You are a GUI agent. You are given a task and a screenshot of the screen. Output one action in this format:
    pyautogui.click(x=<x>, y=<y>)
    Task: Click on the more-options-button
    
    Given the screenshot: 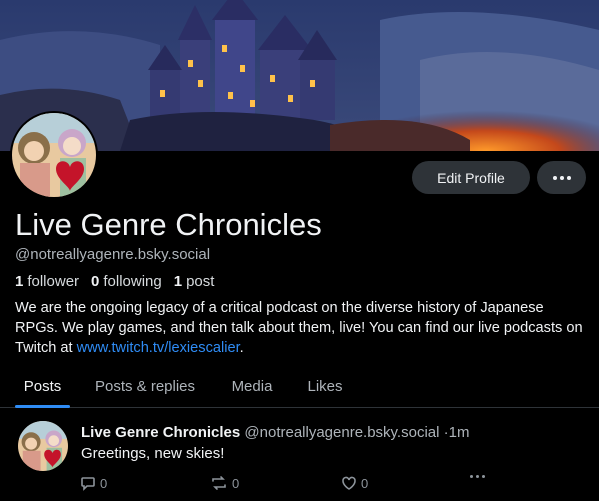 What is the action you would take?
    pyautogui.click(x=561, y=177)
    